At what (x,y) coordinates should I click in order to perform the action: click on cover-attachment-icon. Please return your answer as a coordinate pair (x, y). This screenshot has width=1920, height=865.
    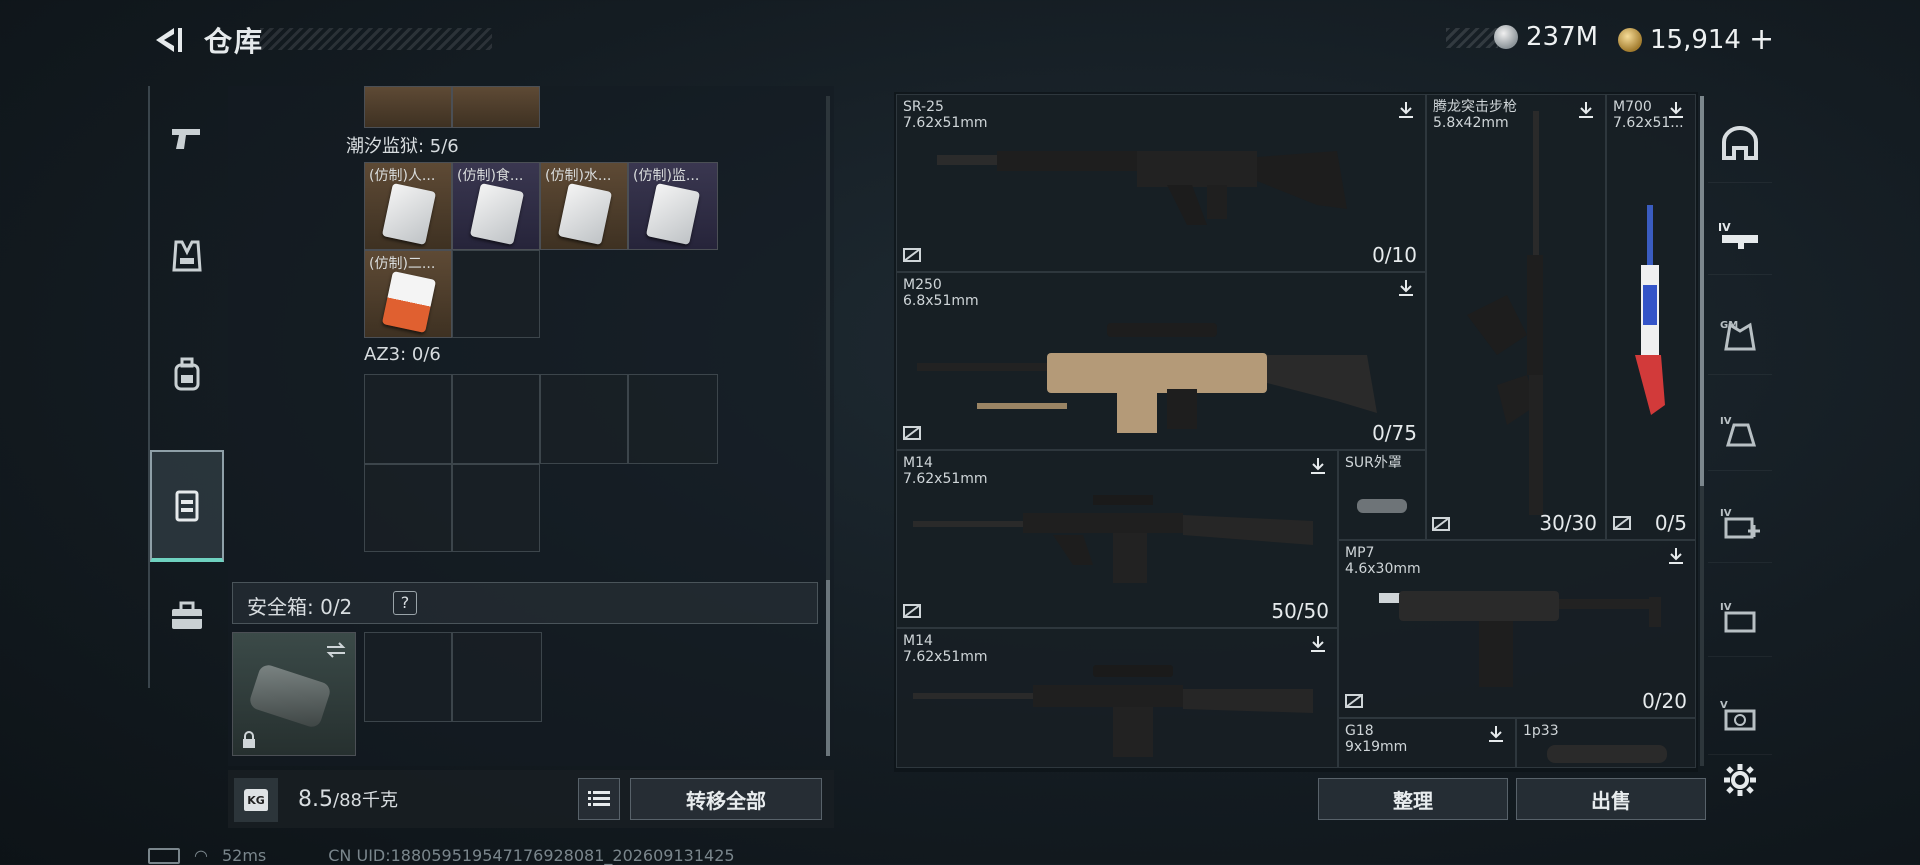
    Looking at the image, I should click on (1382, 506).